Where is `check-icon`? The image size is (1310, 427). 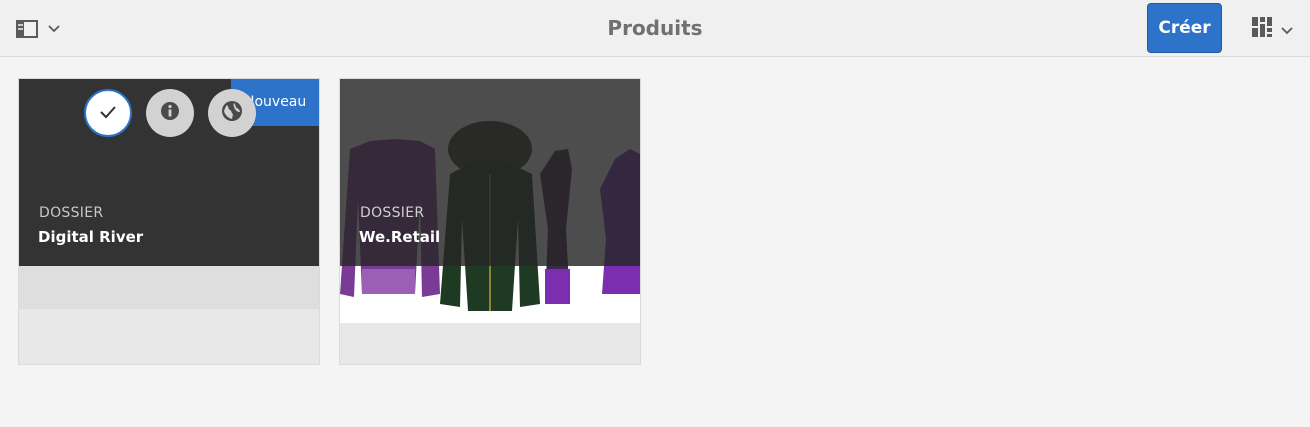 check-icon is located at coordinates (108, 113).